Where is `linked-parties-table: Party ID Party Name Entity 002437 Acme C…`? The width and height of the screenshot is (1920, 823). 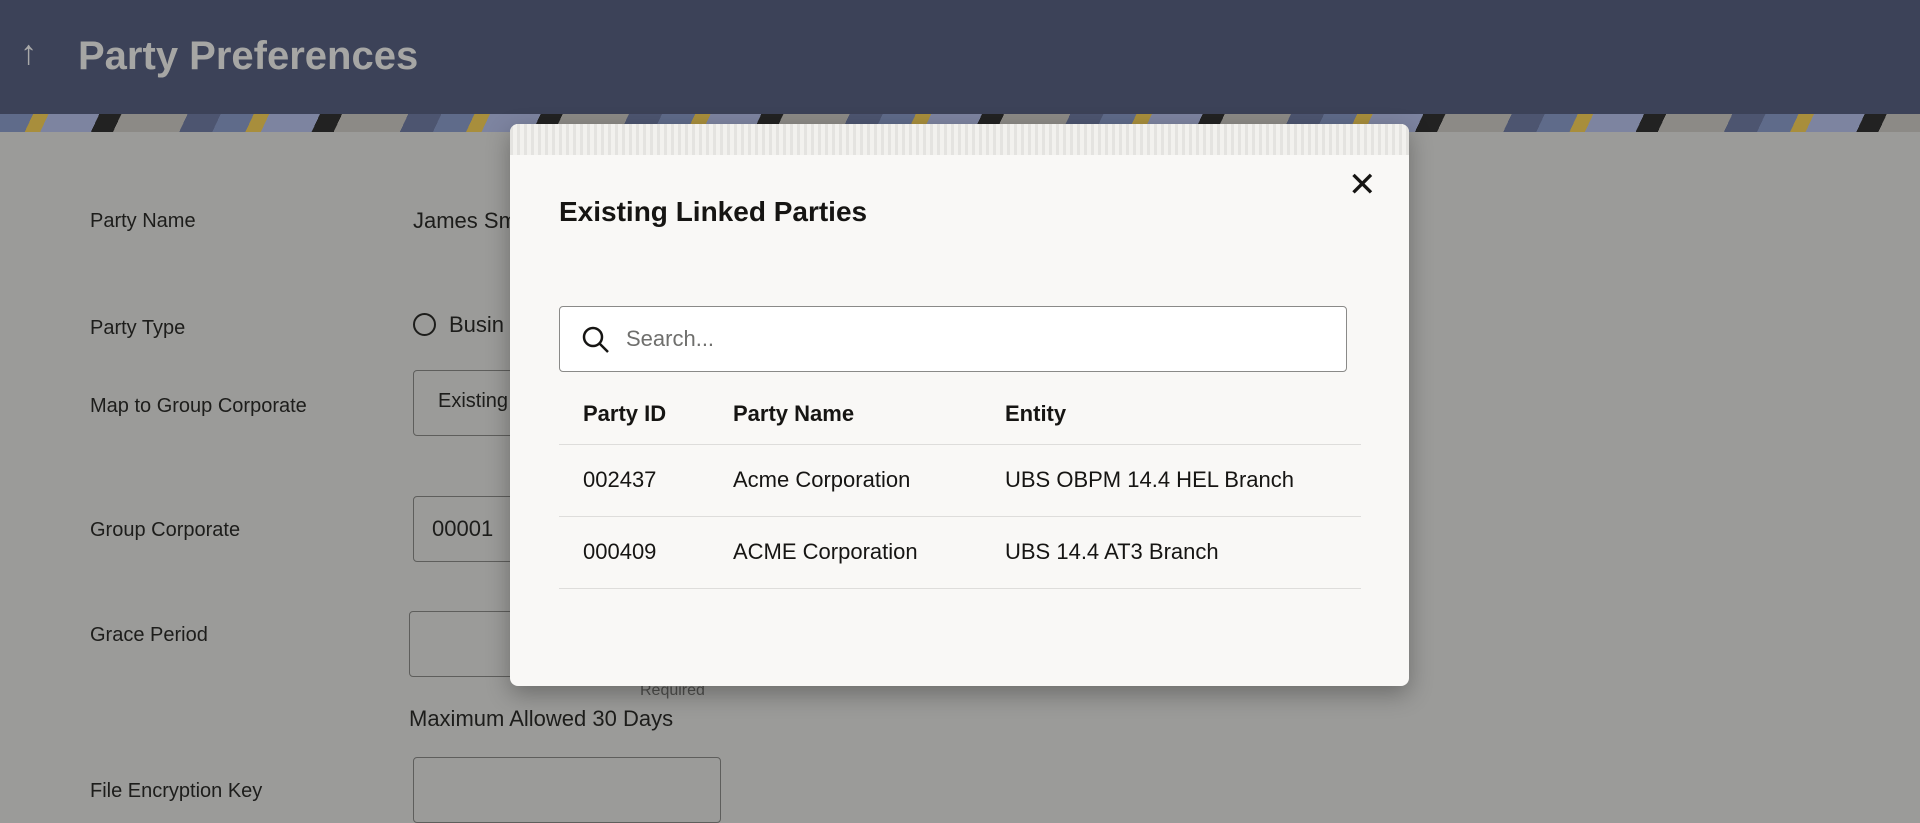 linked-parties-table: Party ID Party Name Entity 002437 Acme C… is located at coordinates (960, 486).